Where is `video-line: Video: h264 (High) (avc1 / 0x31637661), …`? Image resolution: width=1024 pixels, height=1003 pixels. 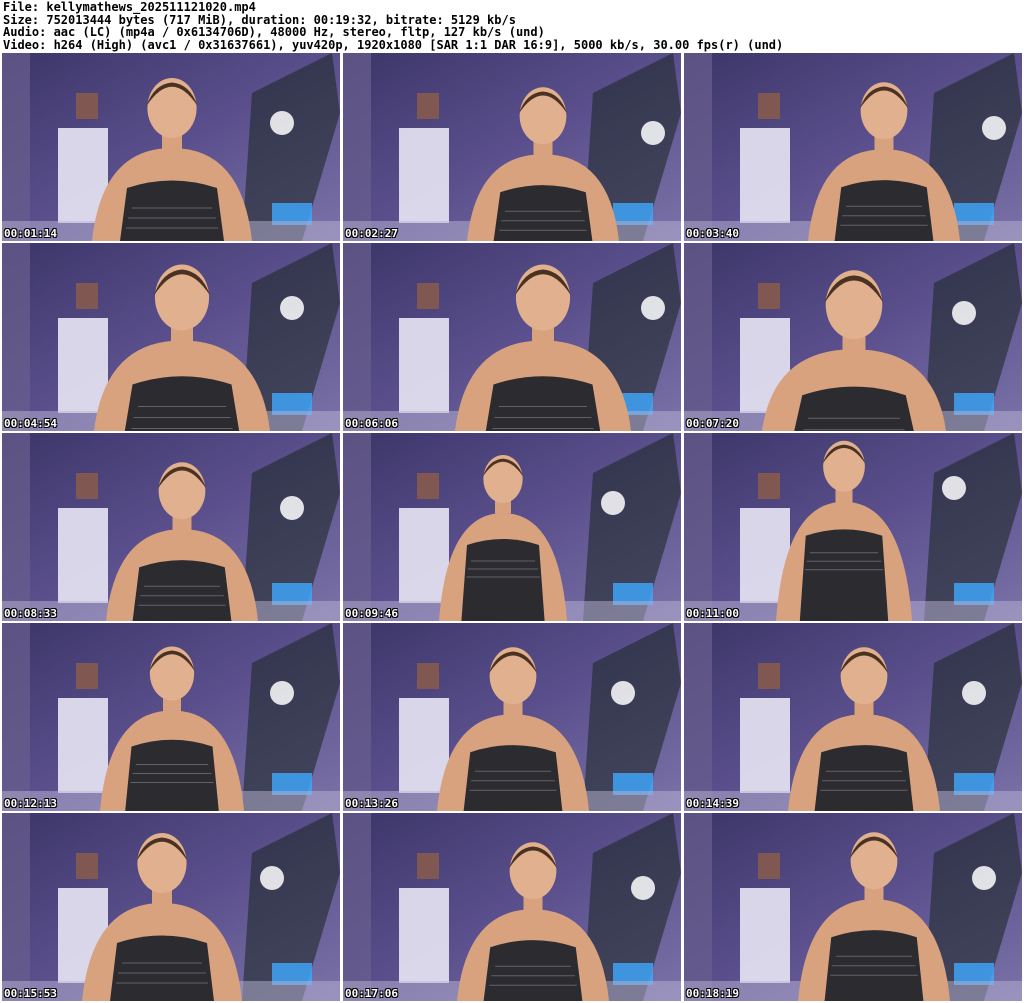
video-line: Video: h264 (High) (avc1 / 0x31637661), … is located at coordinates (393, 44).